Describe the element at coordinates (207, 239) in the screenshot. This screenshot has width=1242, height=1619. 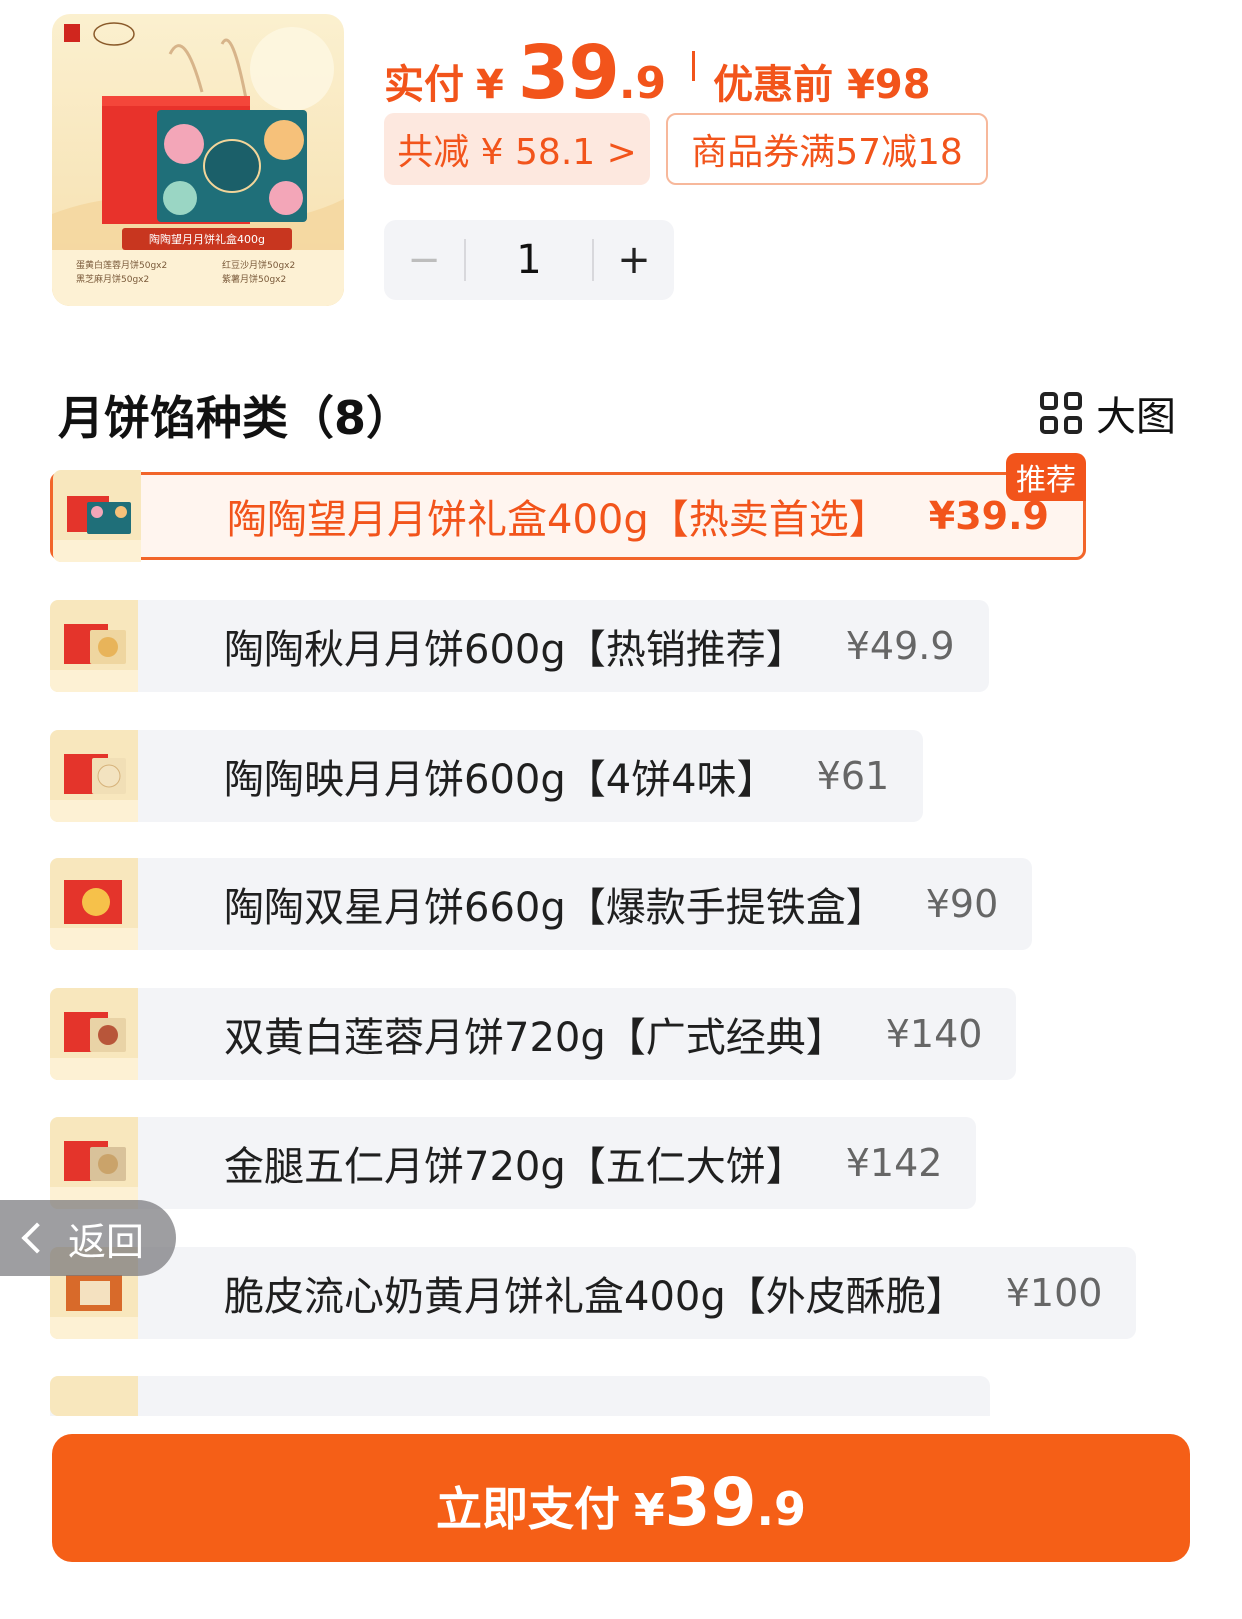
I see `image-caption: 陶陶望月月饼礼盒400g` at that location.